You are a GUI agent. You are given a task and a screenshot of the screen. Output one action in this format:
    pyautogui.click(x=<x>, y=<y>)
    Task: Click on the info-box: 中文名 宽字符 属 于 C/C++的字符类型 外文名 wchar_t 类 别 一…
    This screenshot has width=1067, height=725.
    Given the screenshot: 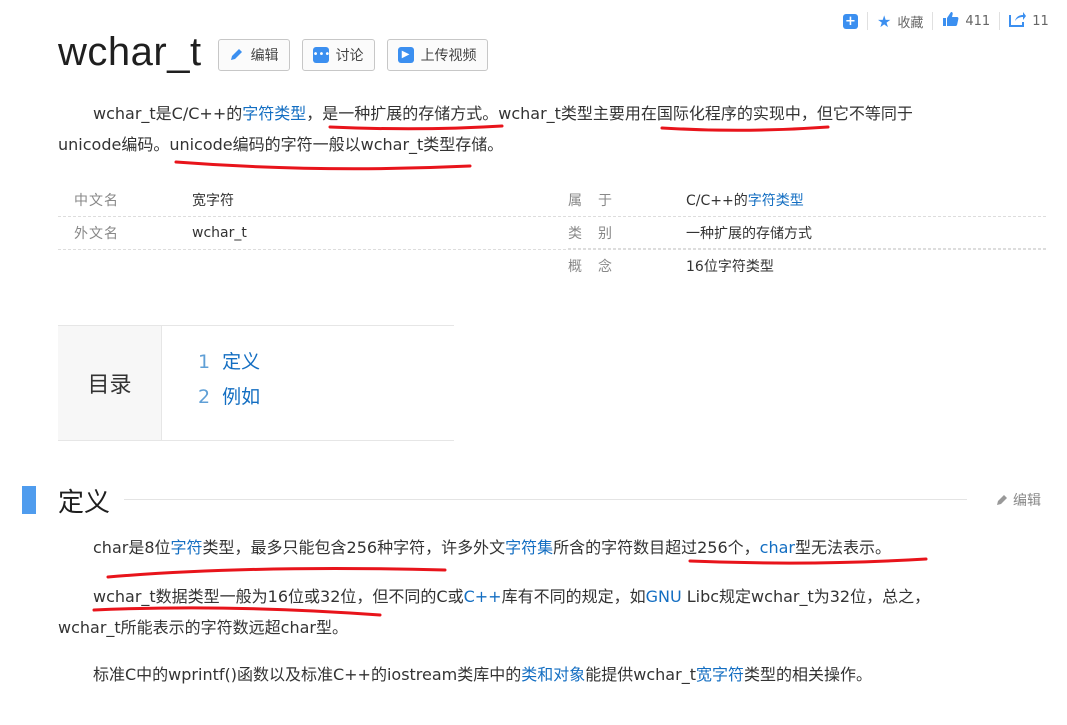 What is the action you would take?
    pyautogui.click(x=552, y=233)
    